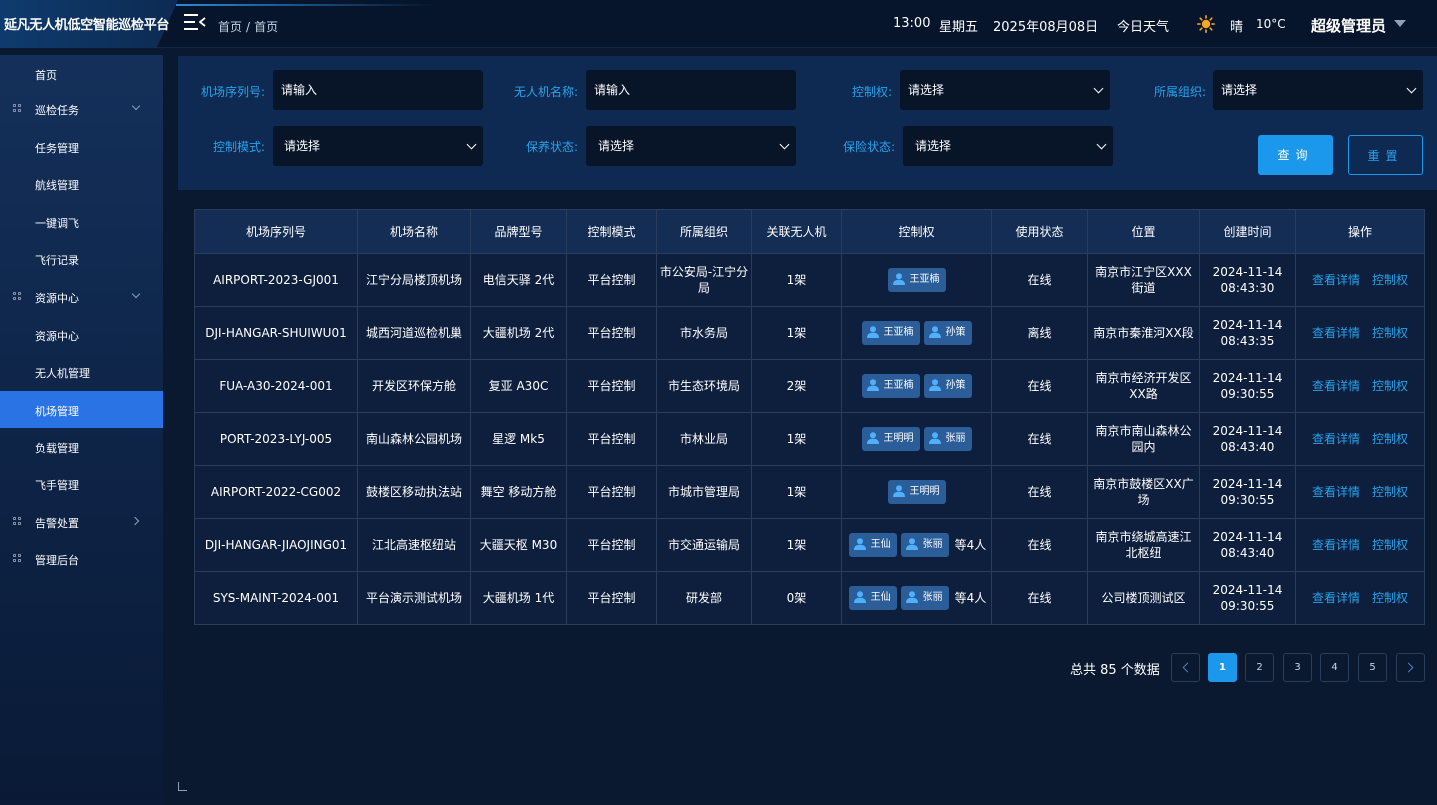 This screenshot has height=805, width=1437. Describe the element at coordinates (57, 110) in the screenshot. I see `sidebar-item-label: 巡检任务` at that location.